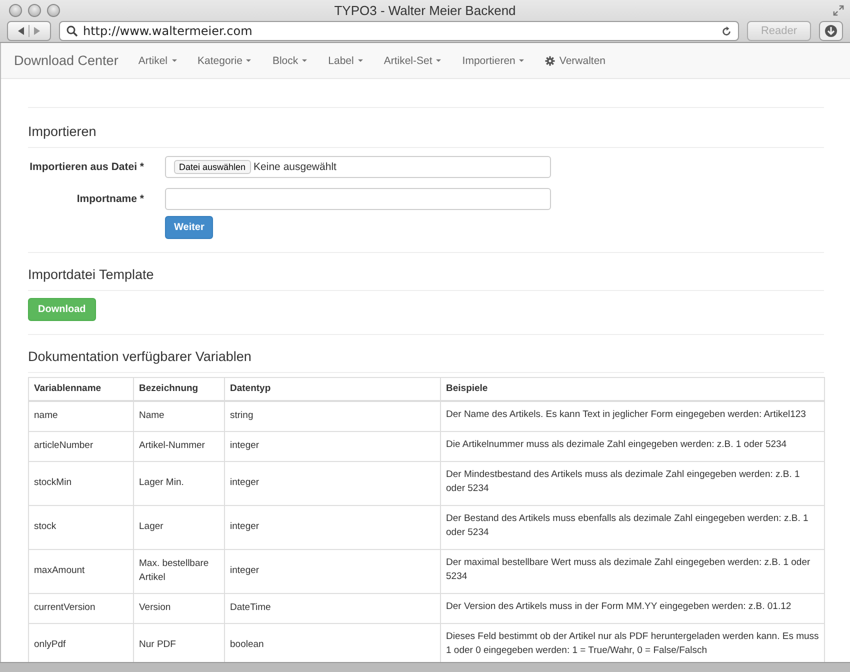  Describe the element at coordinates (81, 389) in the screenshot. I see `column-header: Variablenname` at that location.